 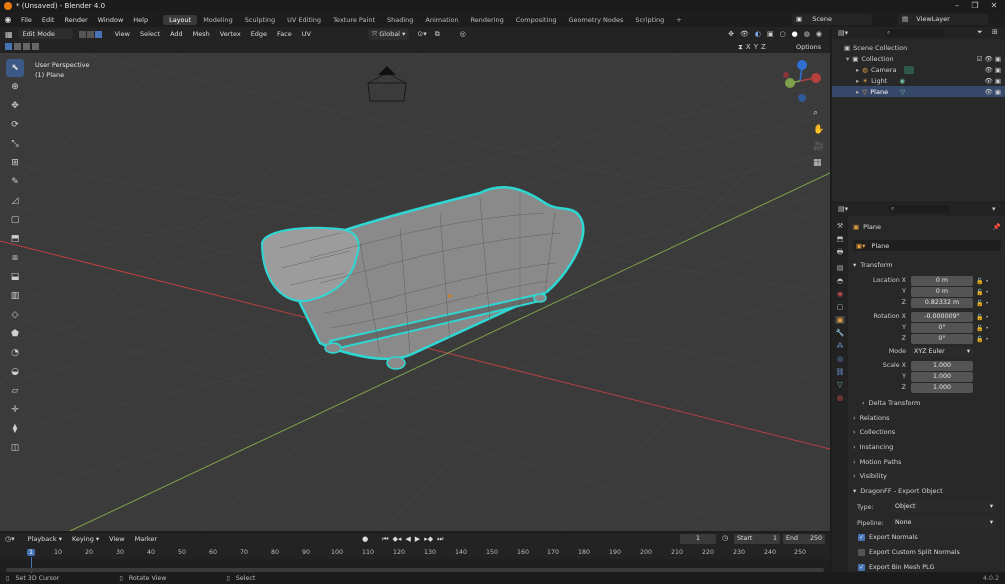 I want to click on play-reverse-icon: ◀, so click(x=407, y=539).